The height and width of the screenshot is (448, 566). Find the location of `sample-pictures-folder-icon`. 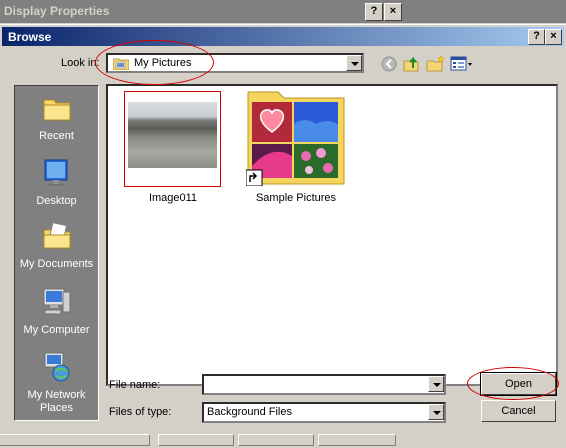

sample-pictures-folder-icon is located at coordinates (295, 138).